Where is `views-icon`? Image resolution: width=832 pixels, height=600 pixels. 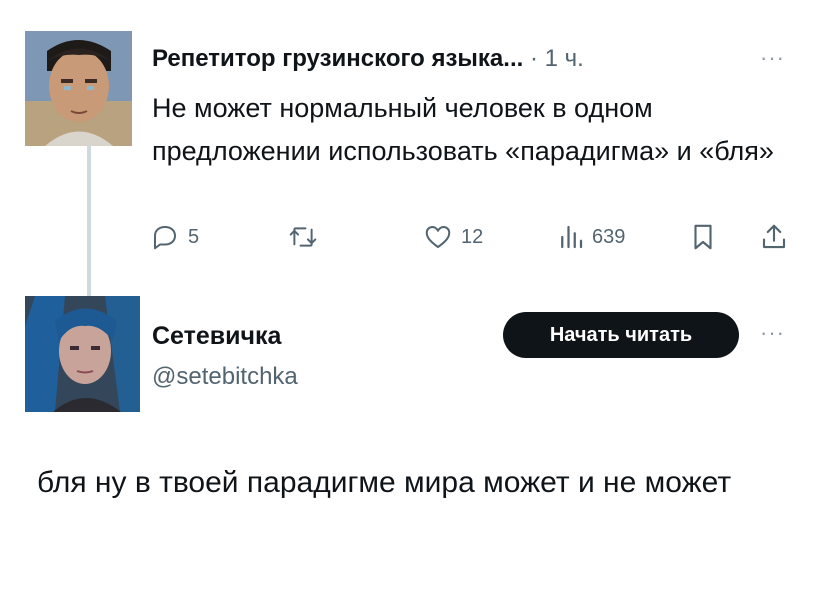 views-icon is located at coordinates (572, 237).